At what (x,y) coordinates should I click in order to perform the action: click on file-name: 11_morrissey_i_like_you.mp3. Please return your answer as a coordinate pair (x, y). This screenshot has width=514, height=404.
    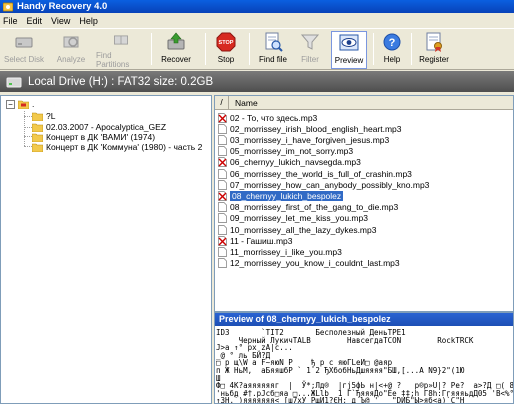
    Looking at the image, I should click on (286, 251).